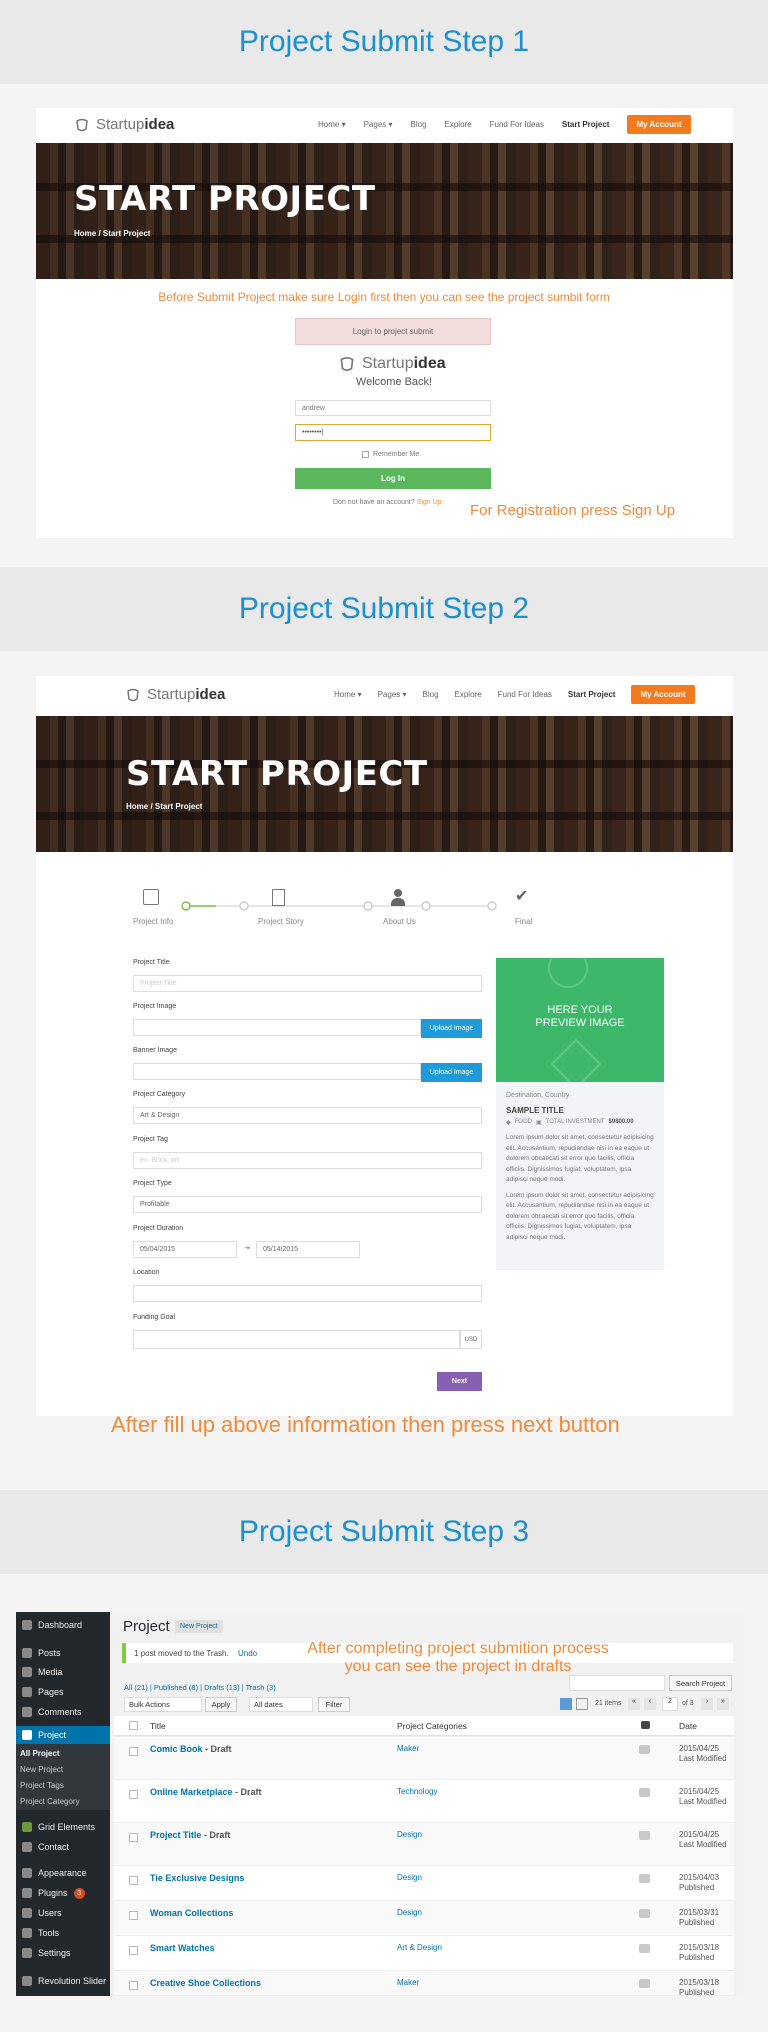 Image resolution: width=768 pixels, height=2032 pixels. I want to click on menu-dashboard: Dashboard, so click(63, 1625).